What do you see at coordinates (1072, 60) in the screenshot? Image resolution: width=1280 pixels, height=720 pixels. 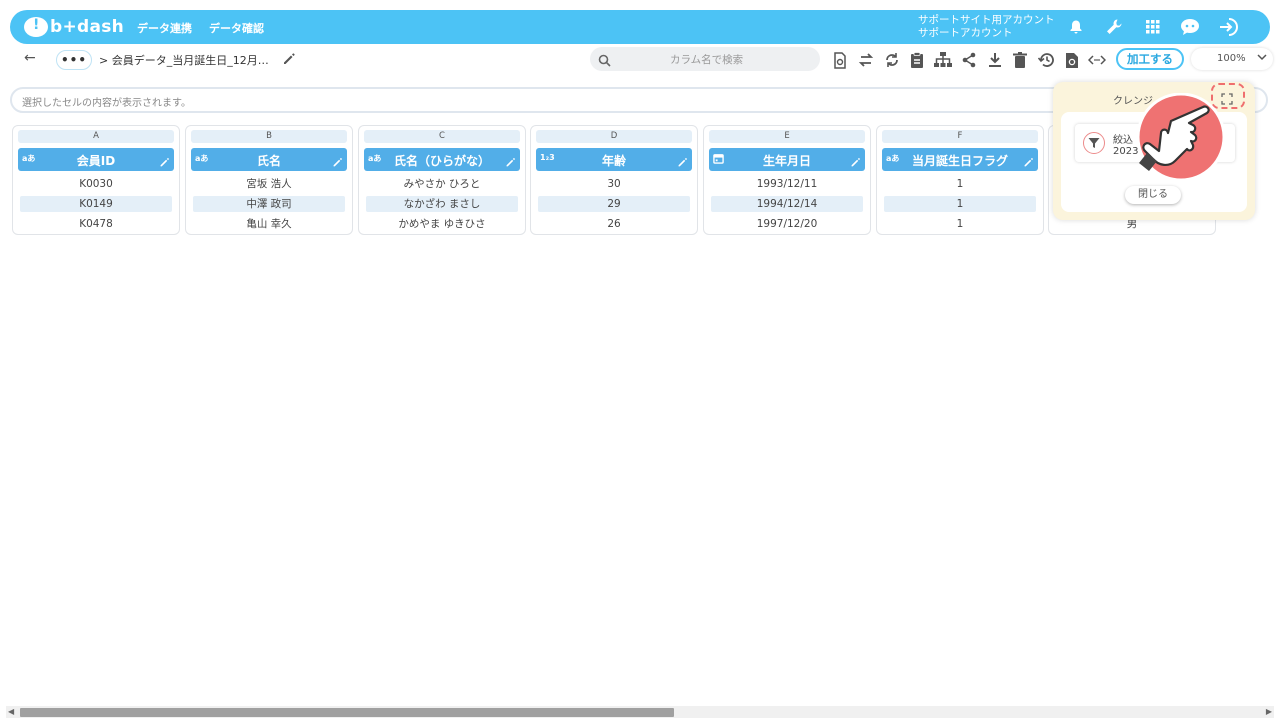 I see `doc-restore-icon` at bounding box center [1072, 60].